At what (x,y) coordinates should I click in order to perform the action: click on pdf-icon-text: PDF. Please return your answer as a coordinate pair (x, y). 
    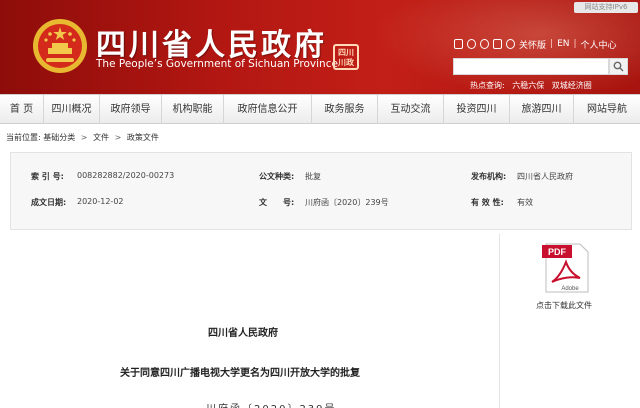
    Looking at the image, I should click on (557, 252).